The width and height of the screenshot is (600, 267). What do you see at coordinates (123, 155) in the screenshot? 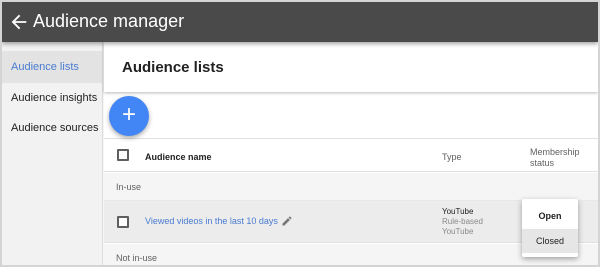
I see `select-all-checkbox` at bounding box center [123, 155].